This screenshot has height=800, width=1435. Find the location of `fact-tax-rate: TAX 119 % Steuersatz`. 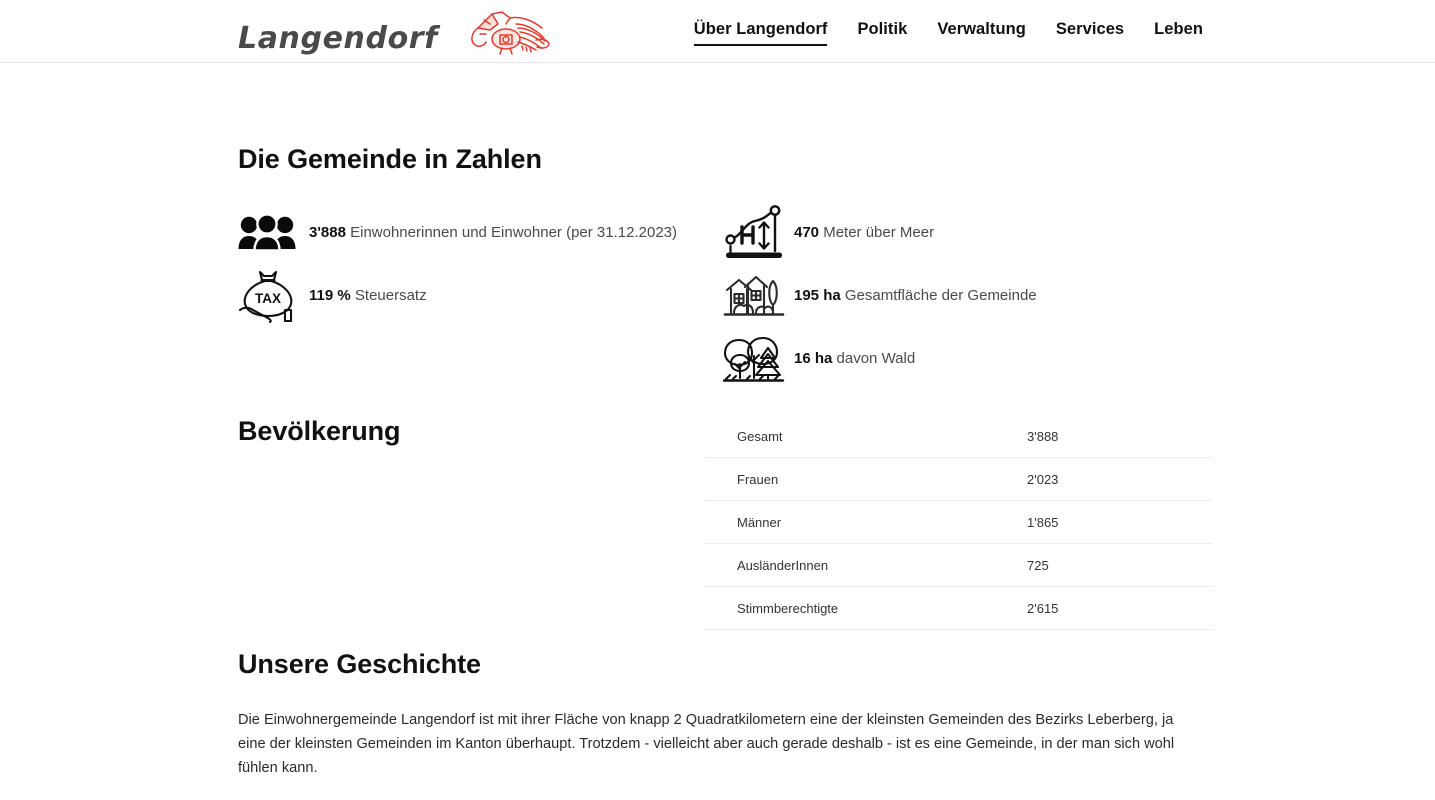

fact-tax-rate: TAX 119 % Steuersatz is located at coordinates (480, 295).